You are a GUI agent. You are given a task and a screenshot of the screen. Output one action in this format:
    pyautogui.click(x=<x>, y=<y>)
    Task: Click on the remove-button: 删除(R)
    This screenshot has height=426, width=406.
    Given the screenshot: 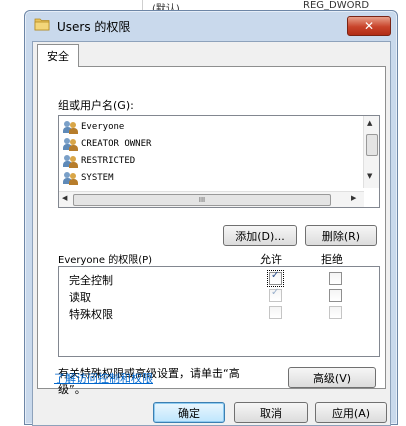 What is the action you would take?
    pyautogui.click(x=341, y=235)
    